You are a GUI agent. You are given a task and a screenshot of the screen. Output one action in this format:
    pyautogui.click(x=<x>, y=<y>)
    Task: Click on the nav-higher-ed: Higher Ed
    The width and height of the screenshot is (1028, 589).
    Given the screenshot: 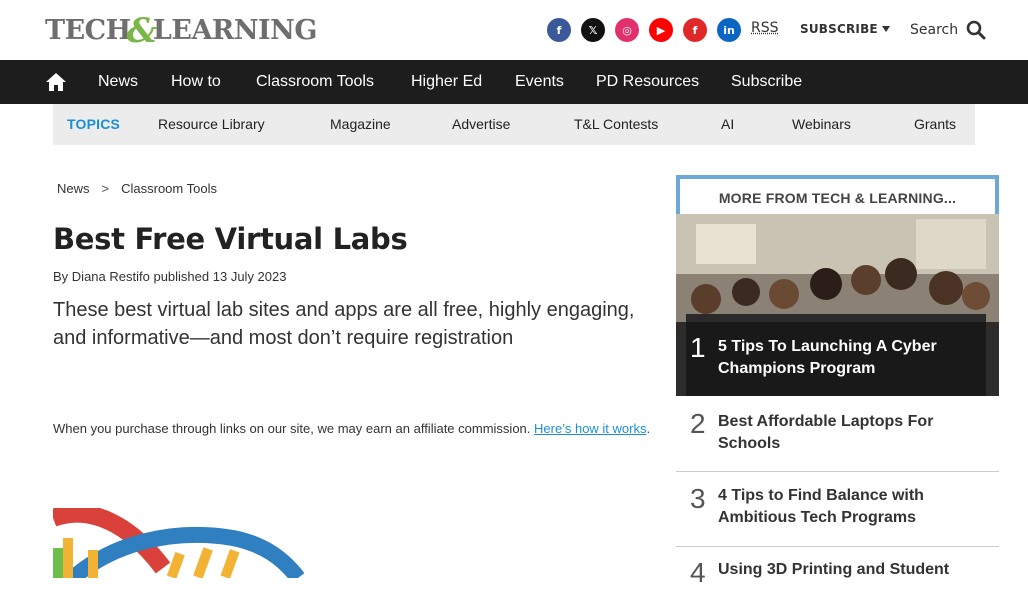 What is the action you would take?
    pyautogui.click(x=446, y=82)
    